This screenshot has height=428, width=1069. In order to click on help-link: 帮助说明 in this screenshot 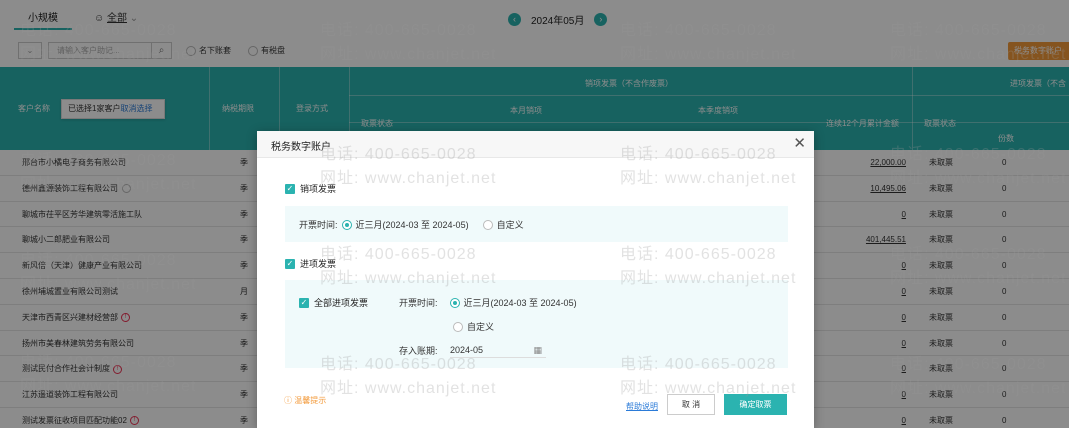, I will do `click(642, 406)`.